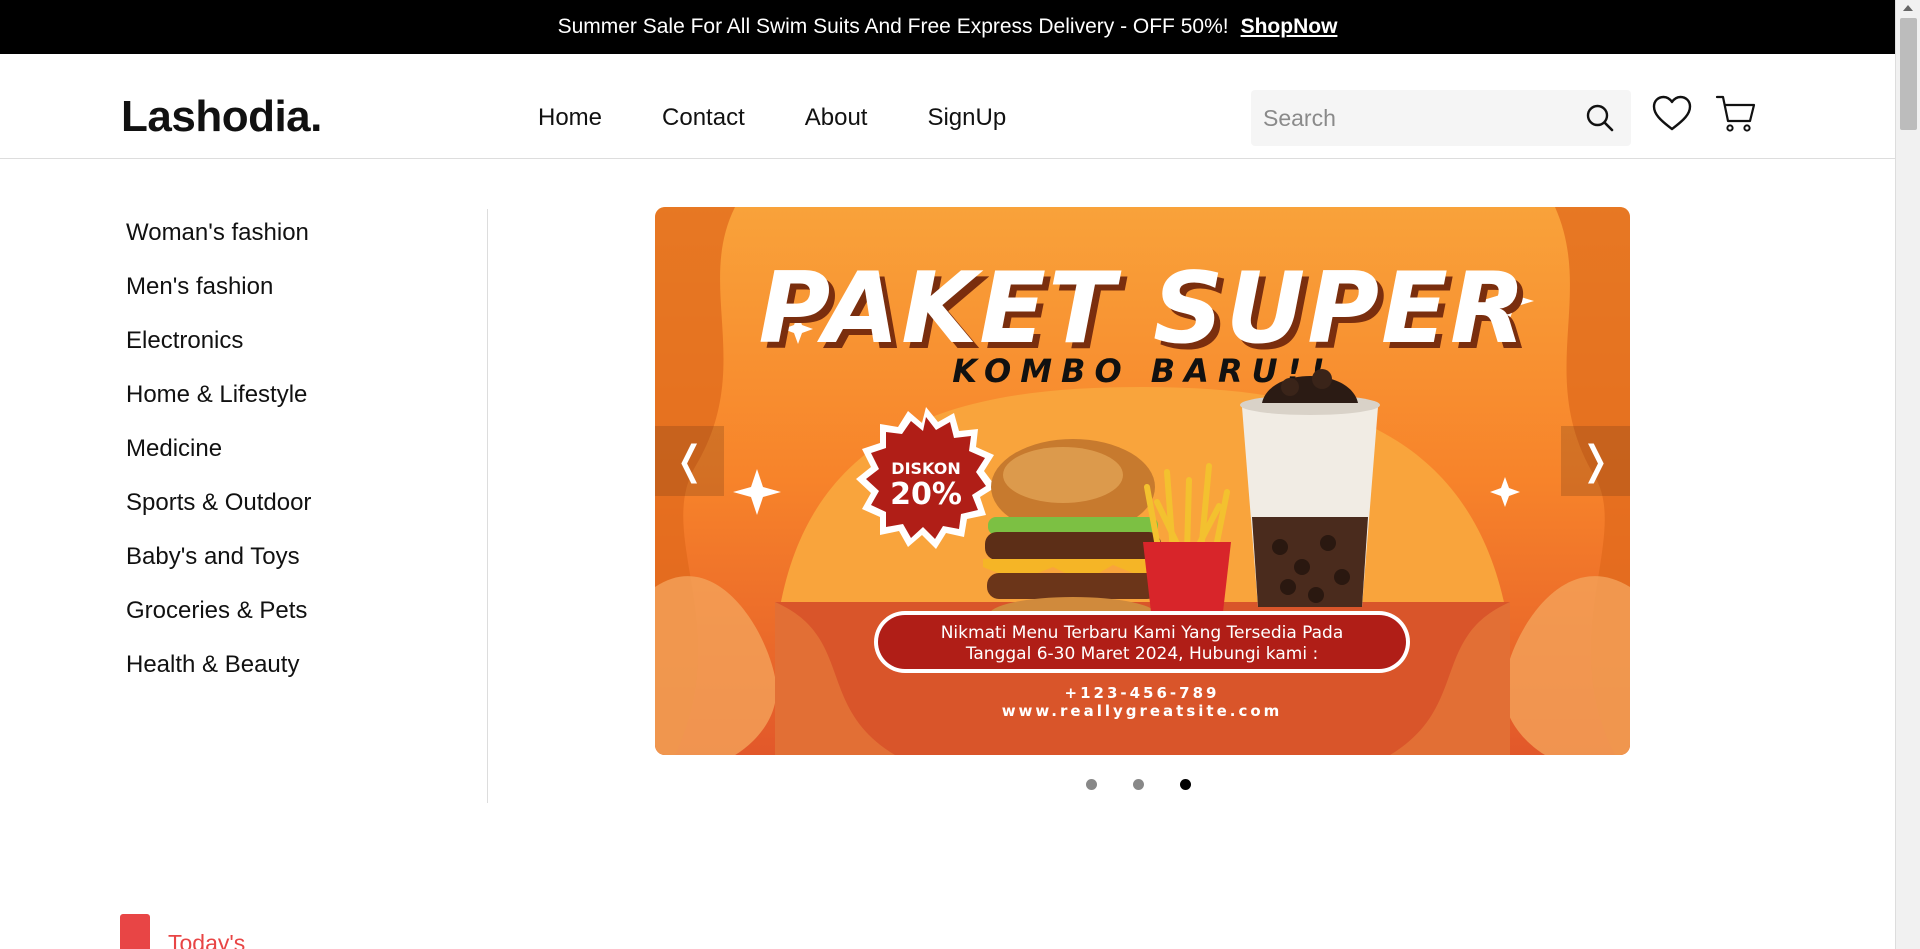 The height and width of the screenshot is (949, 1920). What do you see at coordinates (221, 117) in the screenshot?
I see `logo: Lashodia.` at bounding box center [221, 117].